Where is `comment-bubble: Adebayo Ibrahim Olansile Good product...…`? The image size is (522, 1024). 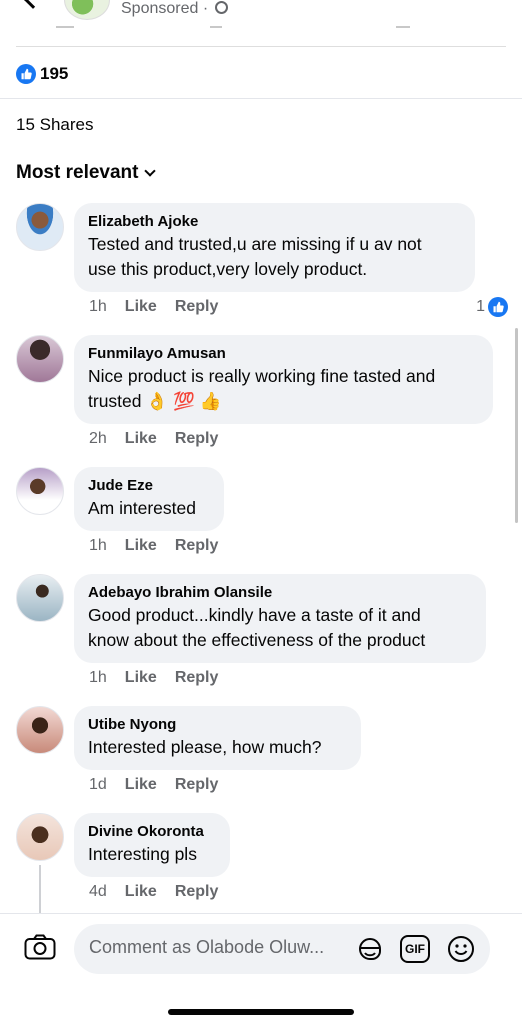
comment-bubble: Adebayo Ibrahim Olansile Good product...… is located at coordinates (280, 618).